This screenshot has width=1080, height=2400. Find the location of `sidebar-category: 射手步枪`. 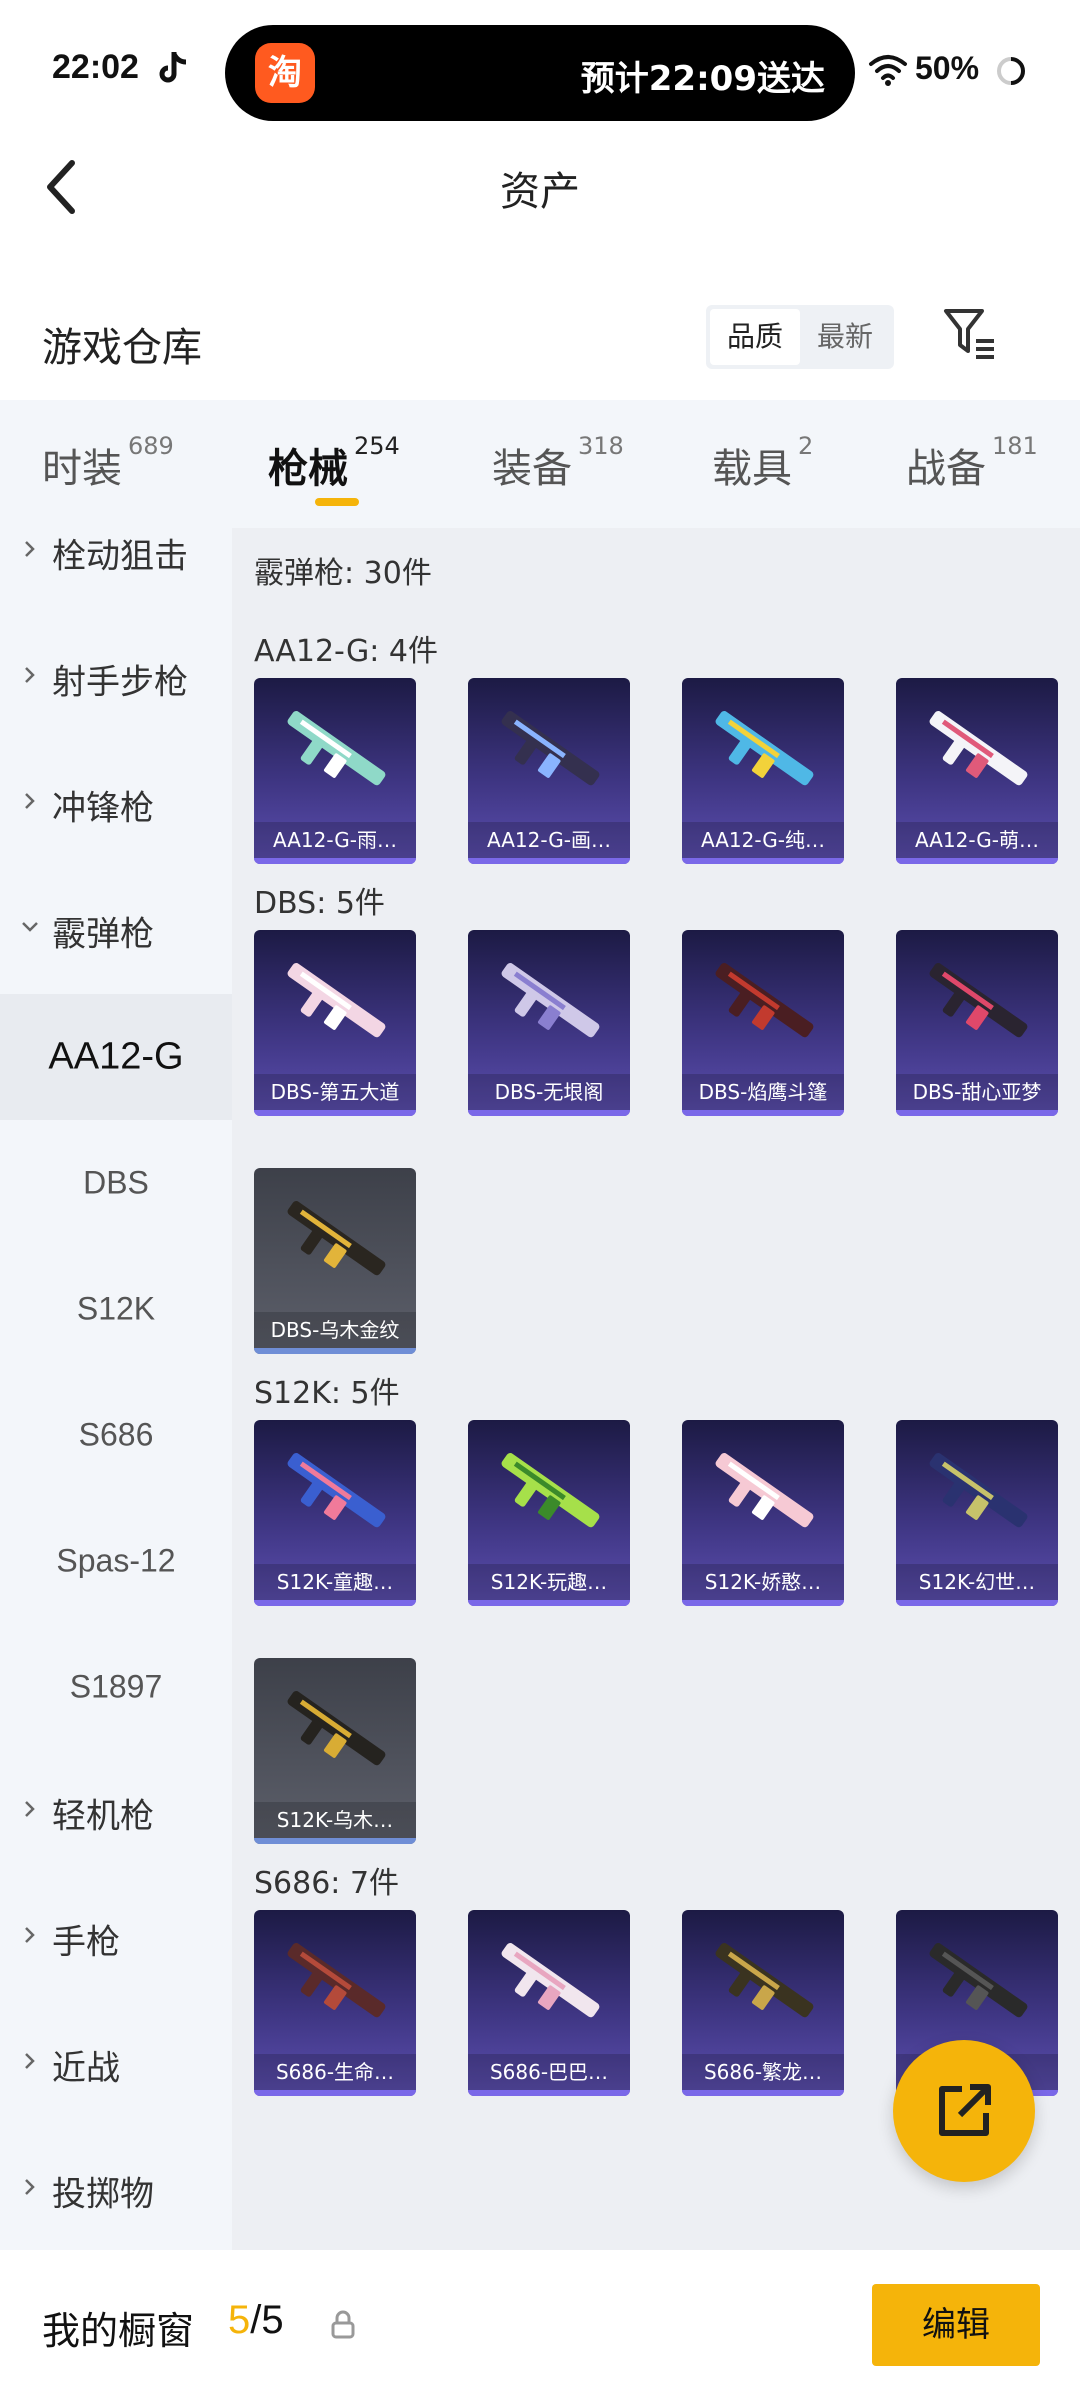

sidebar-category: 射手步枪 is located at coordinates (116, 679).